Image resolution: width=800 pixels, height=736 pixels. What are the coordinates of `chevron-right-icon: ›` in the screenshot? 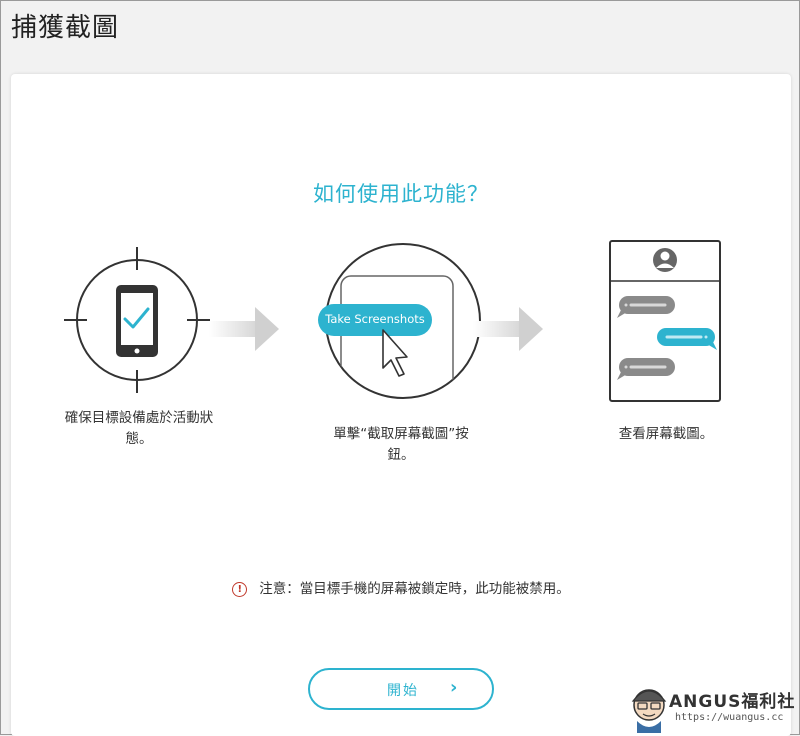 It's located at (454, 687).